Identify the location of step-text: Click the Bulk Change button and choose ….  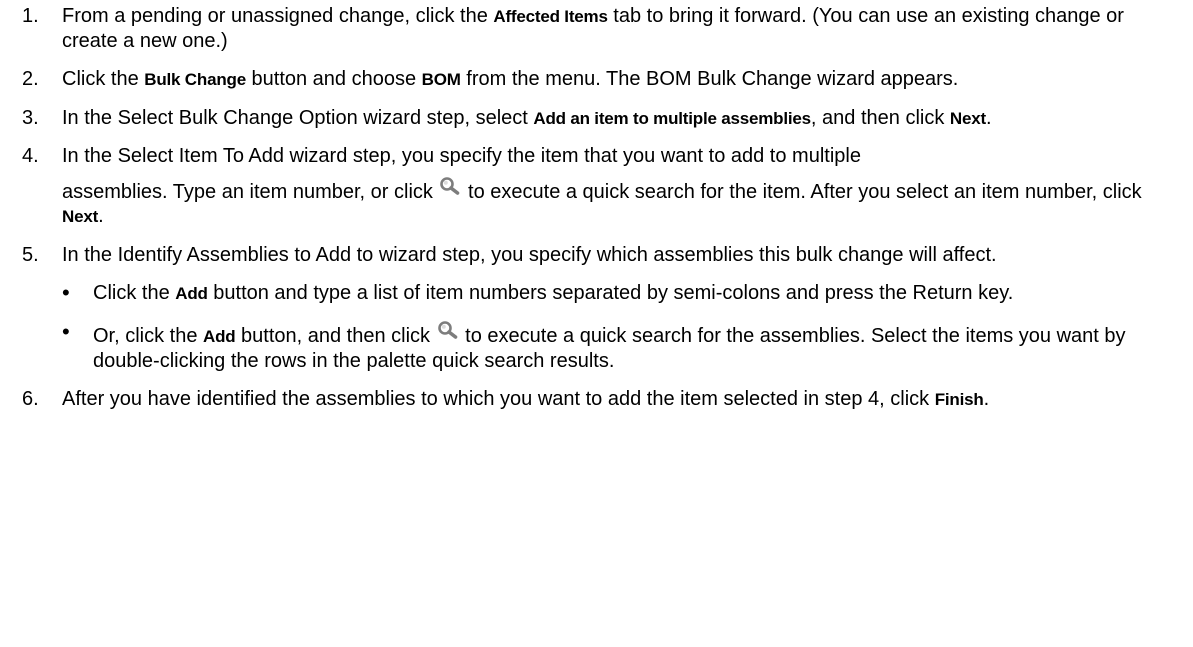
(510, 79).